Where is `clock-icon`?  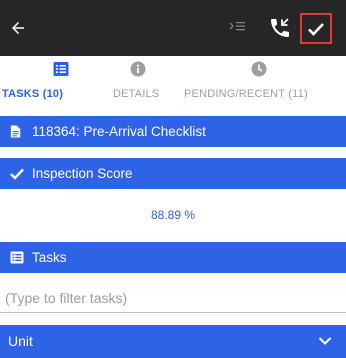 clock-icon is located at coordinates (259, 69).